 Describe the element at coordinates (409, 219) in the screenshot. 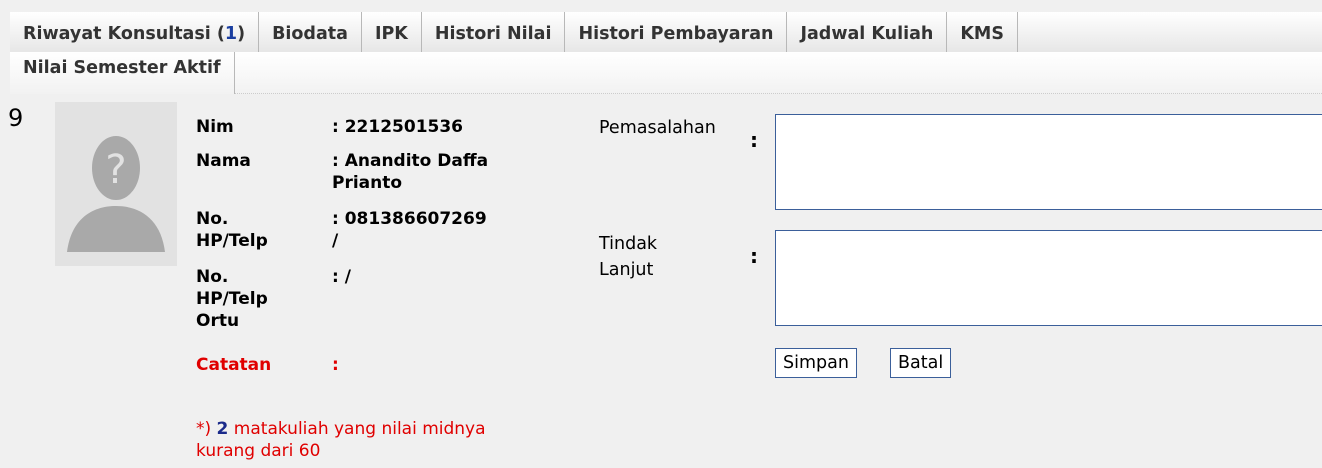

I see `hp-value-line1: : 081386607269` at that location.